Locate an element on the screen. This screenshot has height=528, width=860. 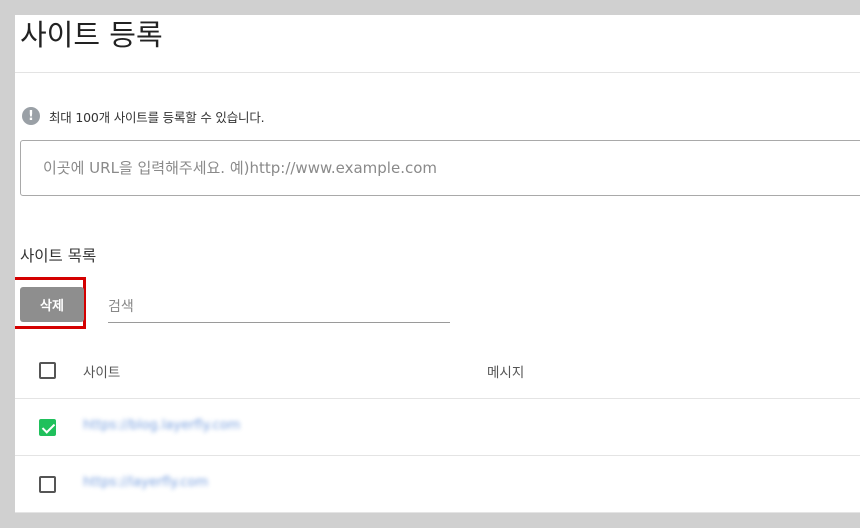
page-title: 사이트 등록 is located at coordinates (91, 35).